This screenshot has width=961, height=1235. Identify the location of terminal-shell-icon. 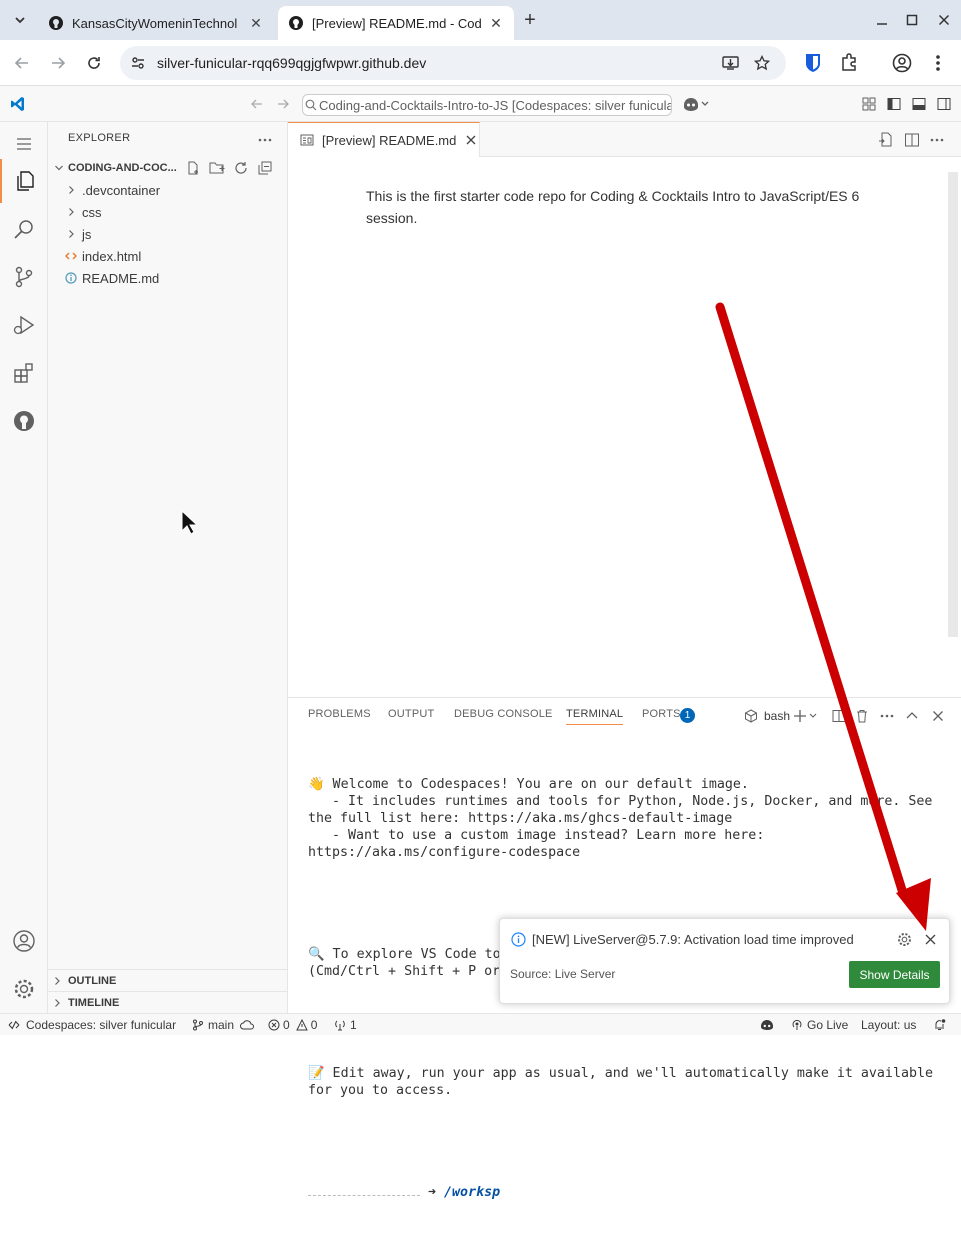
(751, 716).